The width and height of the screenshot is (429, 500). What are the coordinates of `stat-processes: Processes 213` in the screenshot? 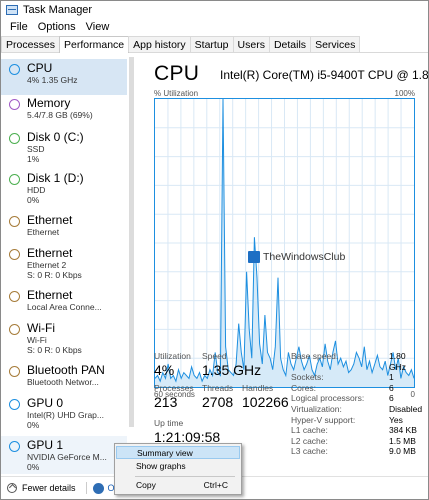 It's located at (174, 397).